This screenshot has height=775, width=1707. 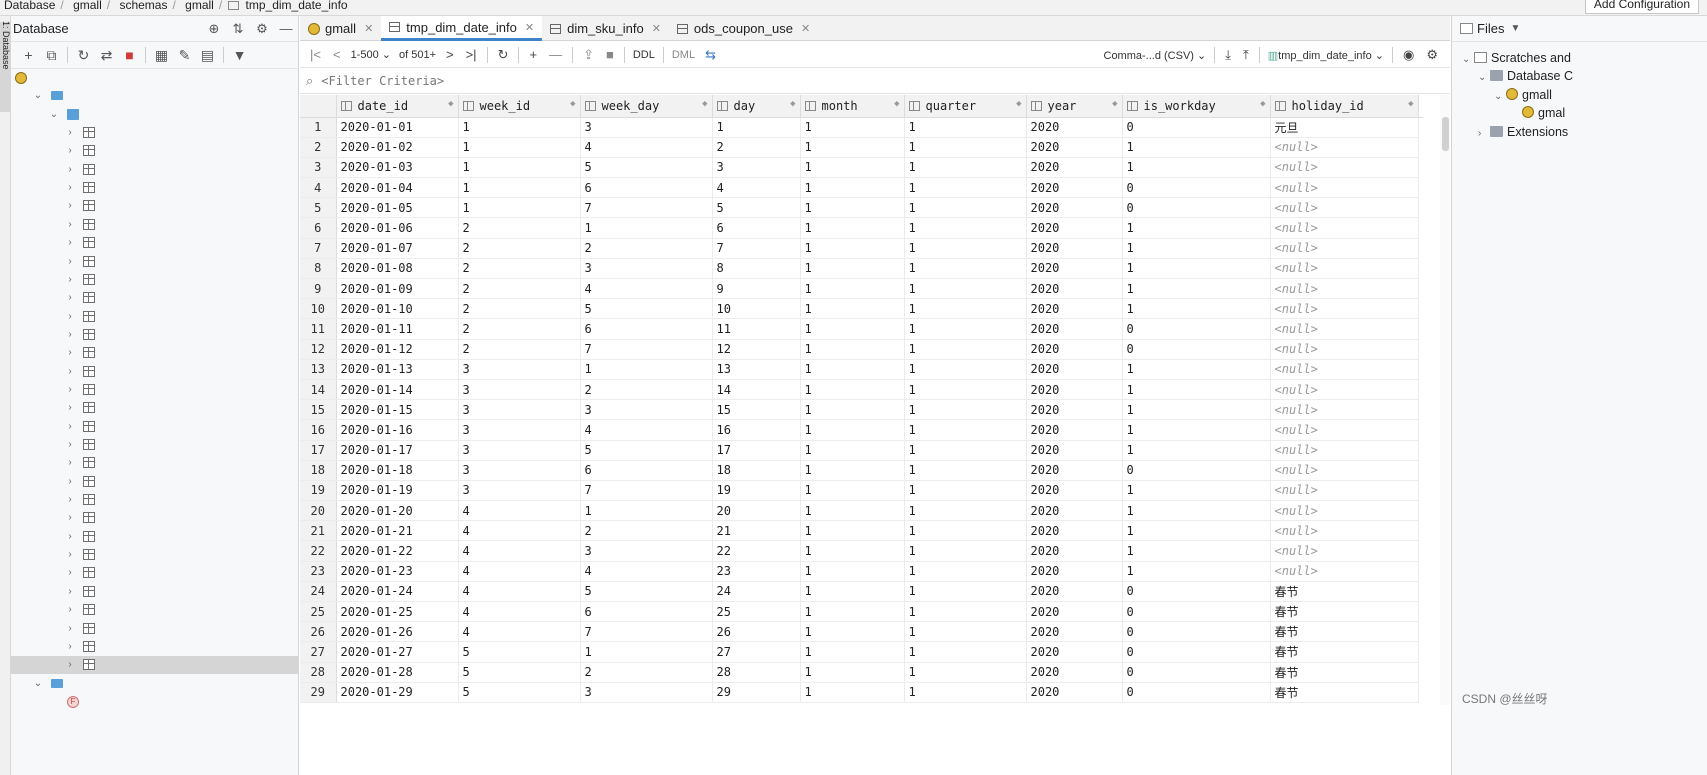 What do you see at coordinates (296, 5) in the screenshot?
I see `breadcrumb-item: tmp_dim_date_info` at bounding box center [296, 5].